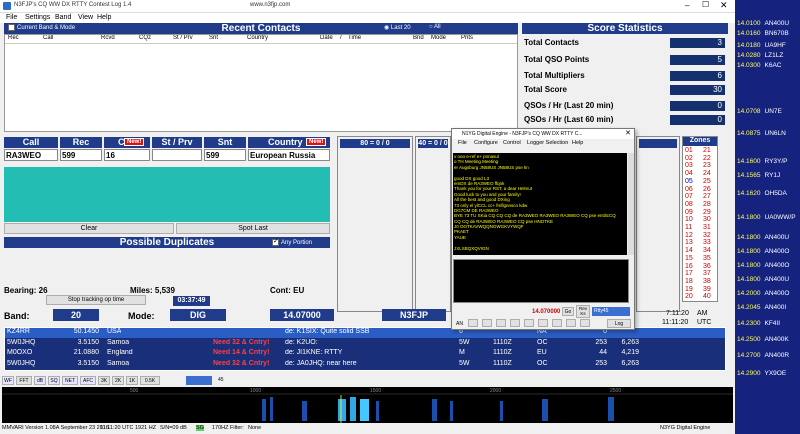  Describe the element at coordinates (768, 34) in the screenshot. I see `cluster-spot: 14.0160 BN670B` at that location.